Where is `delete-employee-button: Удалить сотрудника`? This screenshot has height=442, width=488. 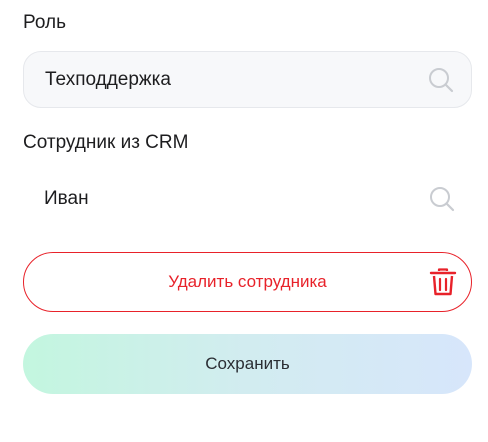 delete-employee-button: Удалить сотрудника is located at coordinates (247, 282).